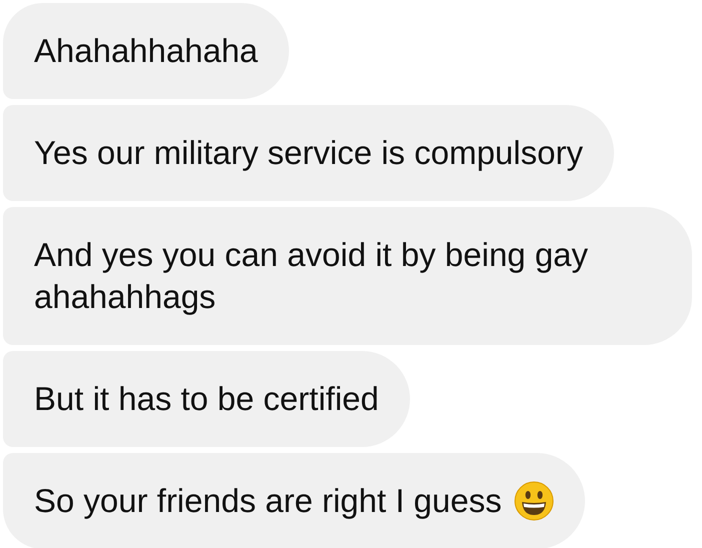  I want to click on message-bubble: So your friends are right I guess, so click(294, 500).